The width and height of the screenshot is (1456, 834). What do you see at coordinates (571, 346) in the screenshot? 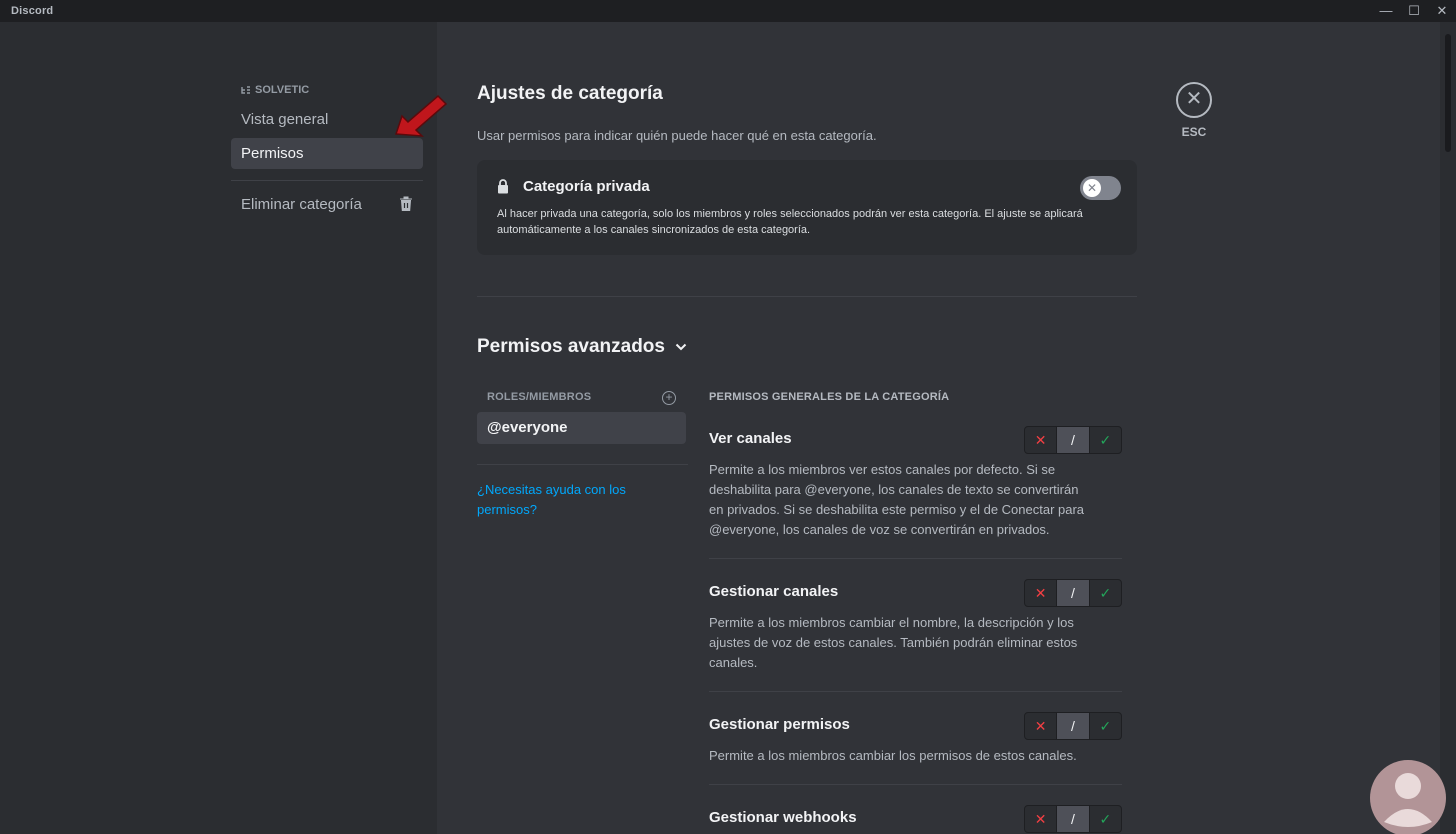
I see `advanced-permissions-title: Permisos avanzados` at bounding box center [571, 346].